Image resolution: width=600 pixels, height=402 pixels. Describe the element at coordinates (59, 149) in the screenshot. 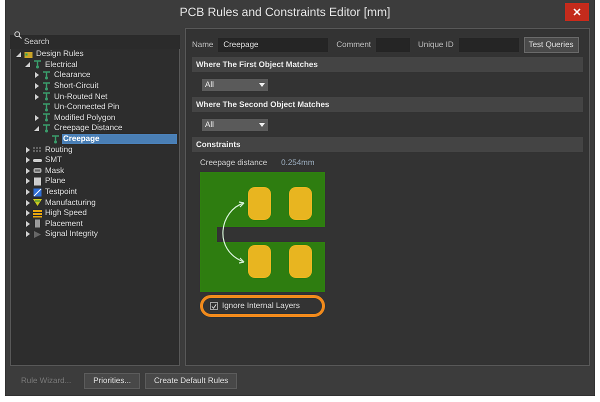

I see `tree-item: Routing` at that location.